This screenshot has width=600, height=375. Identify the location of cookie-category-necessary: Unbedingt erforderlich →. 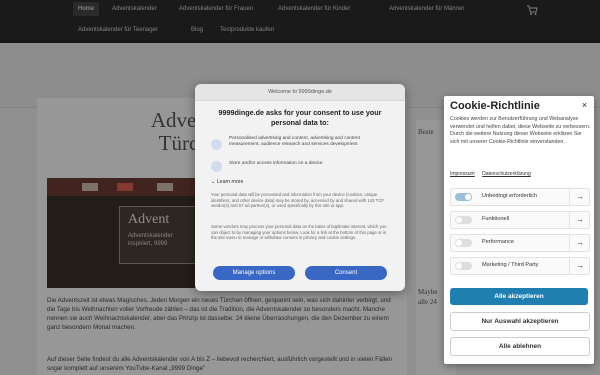
(520, 197).